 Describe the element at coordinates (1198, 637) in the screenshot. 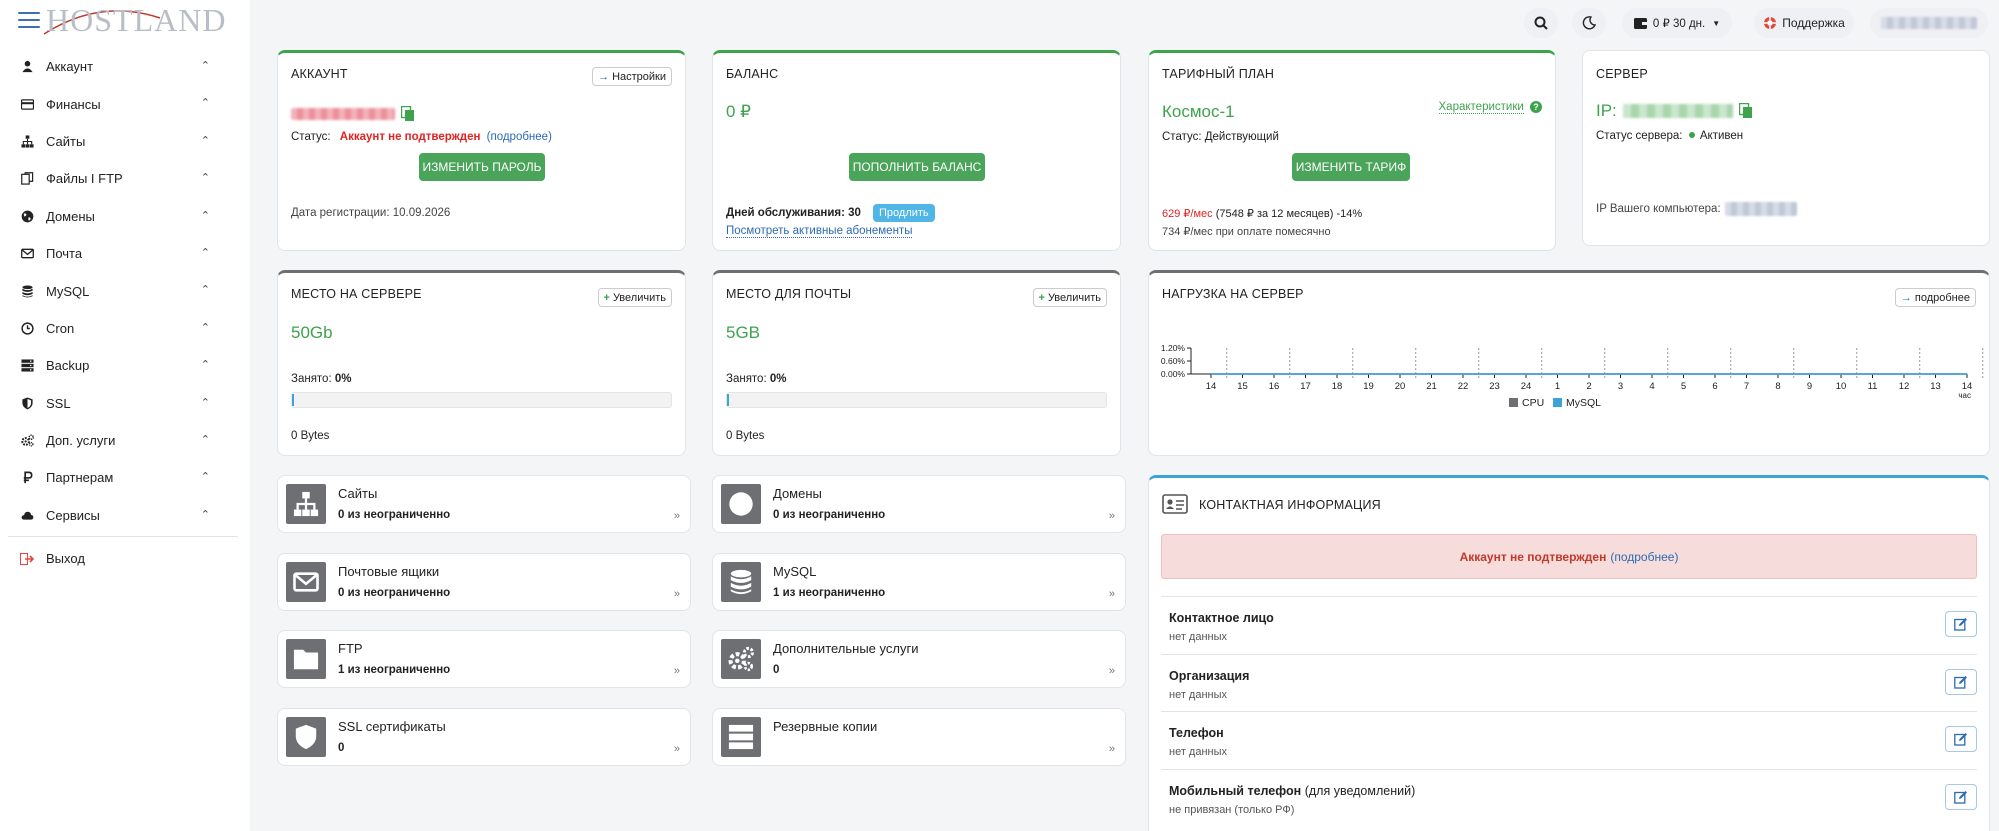

I see `contact-value: нет данных` at that location.